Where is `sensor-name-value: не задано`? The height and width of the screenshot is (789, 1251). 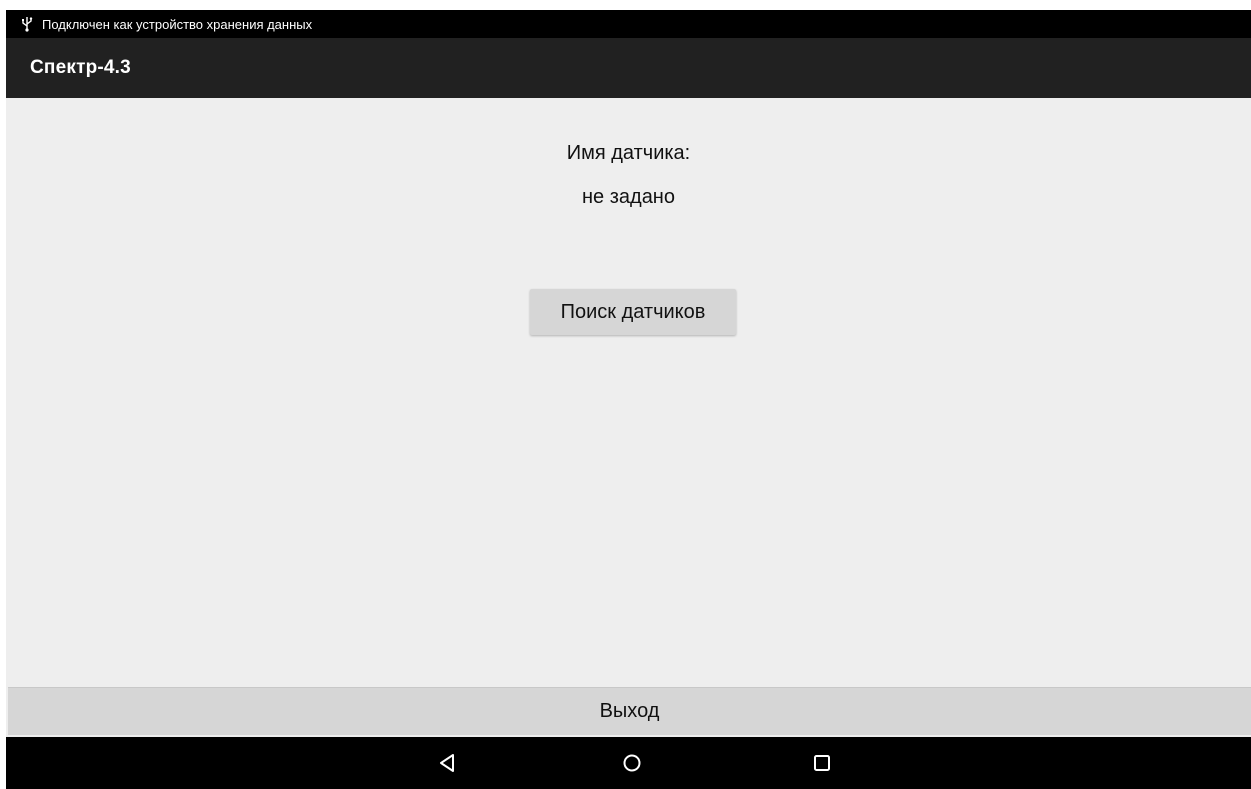 sensor-name-value: не задано is located at coordinates (628, 197).